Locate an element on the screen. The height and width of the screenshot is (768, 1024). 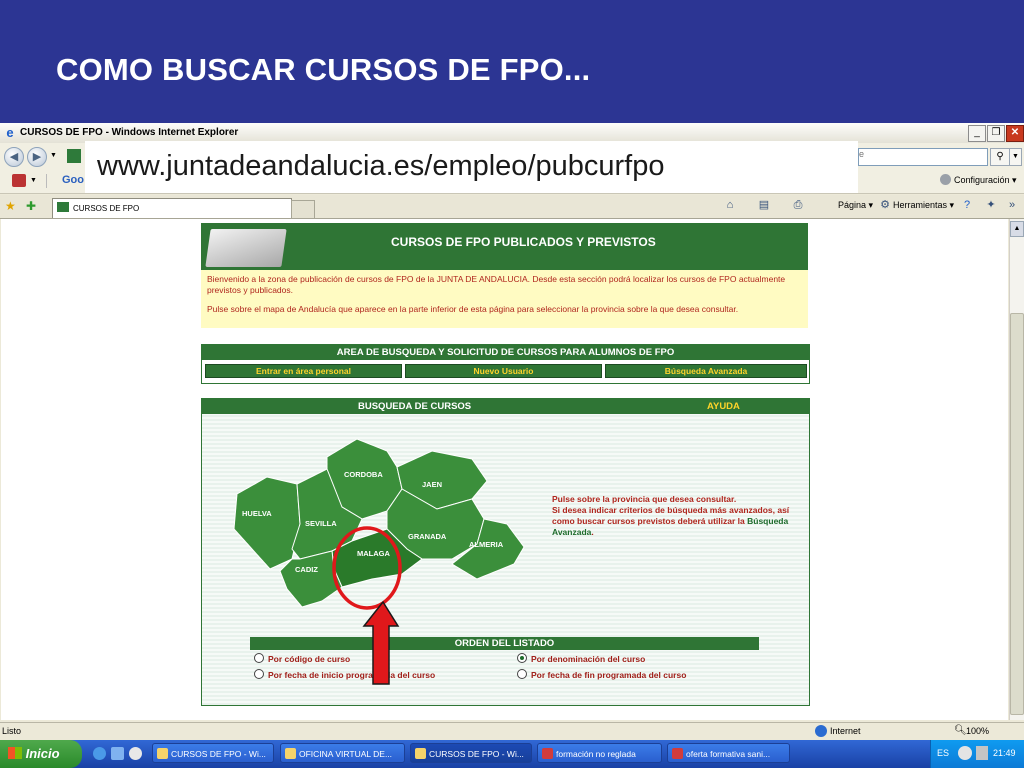
province-huelva is located at coordinates (267, 523).